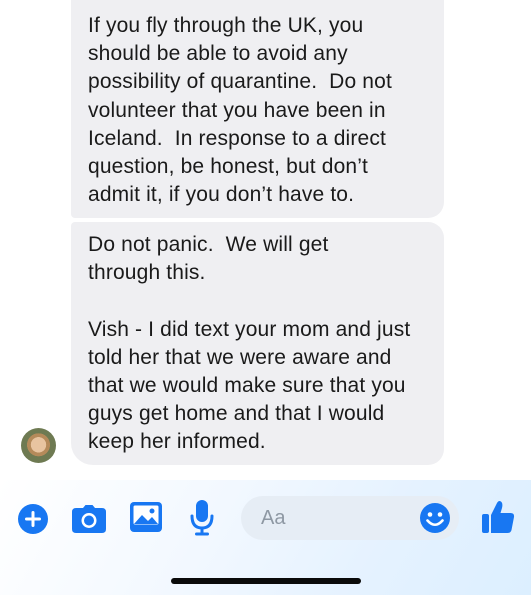 The image size is (531, 595). What do you see at coordinates (266, 581) in the screenshot?
I see `home-indicator` at bounding box center [266, 581].